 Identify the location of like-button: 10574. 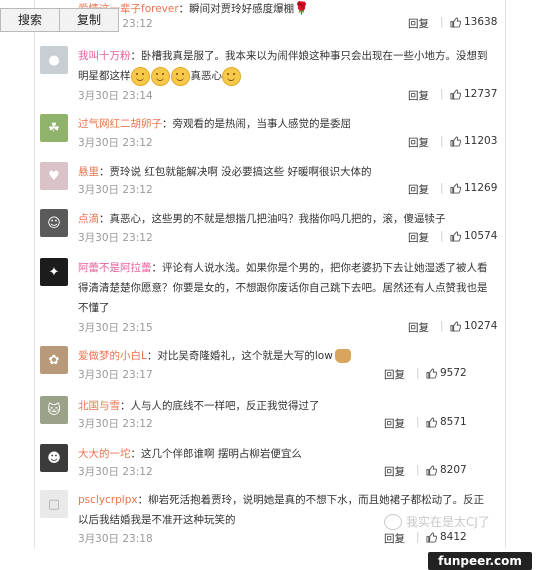
(473, 236).